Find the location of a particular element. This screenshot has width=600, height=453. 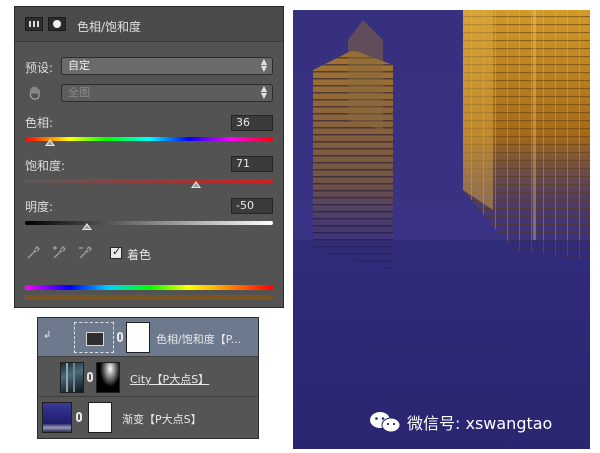

colorize-checkbox is located at coordinates (116, 252).